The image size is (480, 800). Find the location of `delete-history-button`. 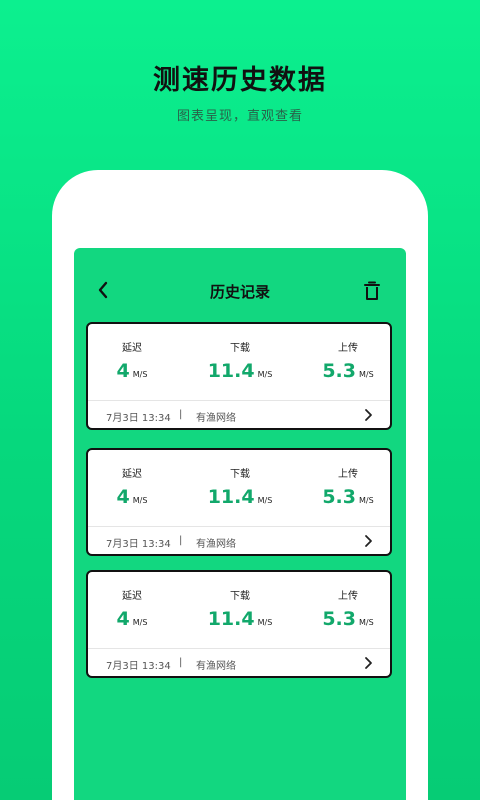

delete-history-button is located at coordinates (372, 291).